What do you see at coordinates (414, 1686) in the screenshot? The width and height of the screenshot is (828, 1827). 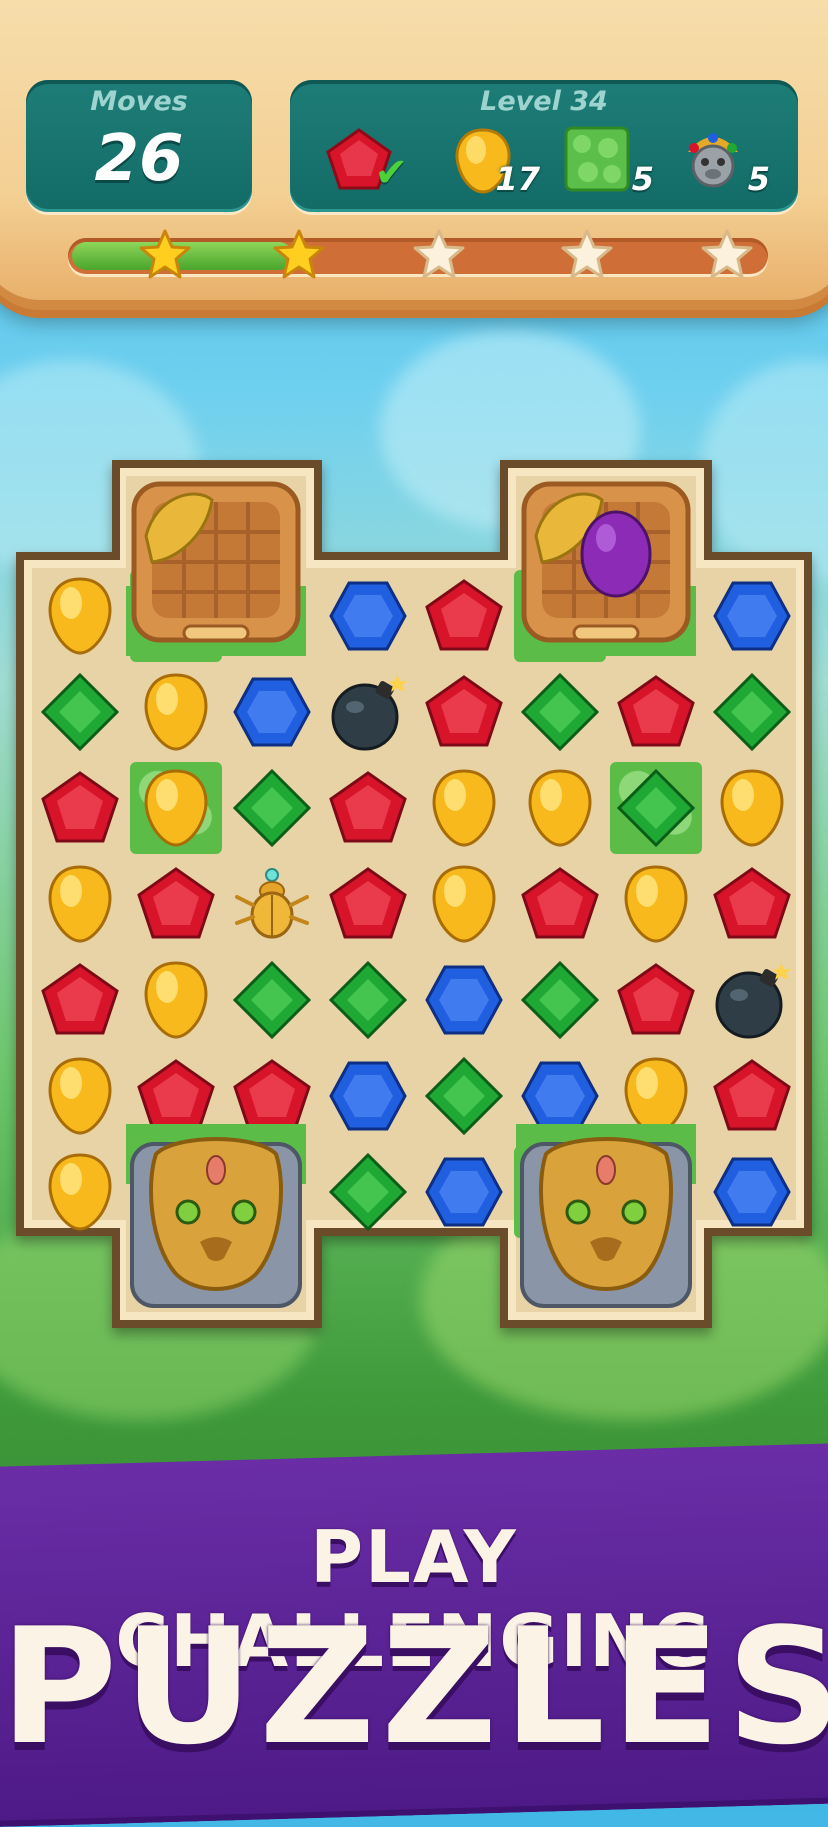 I see `banner-title: PUZZLES` at bounding box center [414, 1686].